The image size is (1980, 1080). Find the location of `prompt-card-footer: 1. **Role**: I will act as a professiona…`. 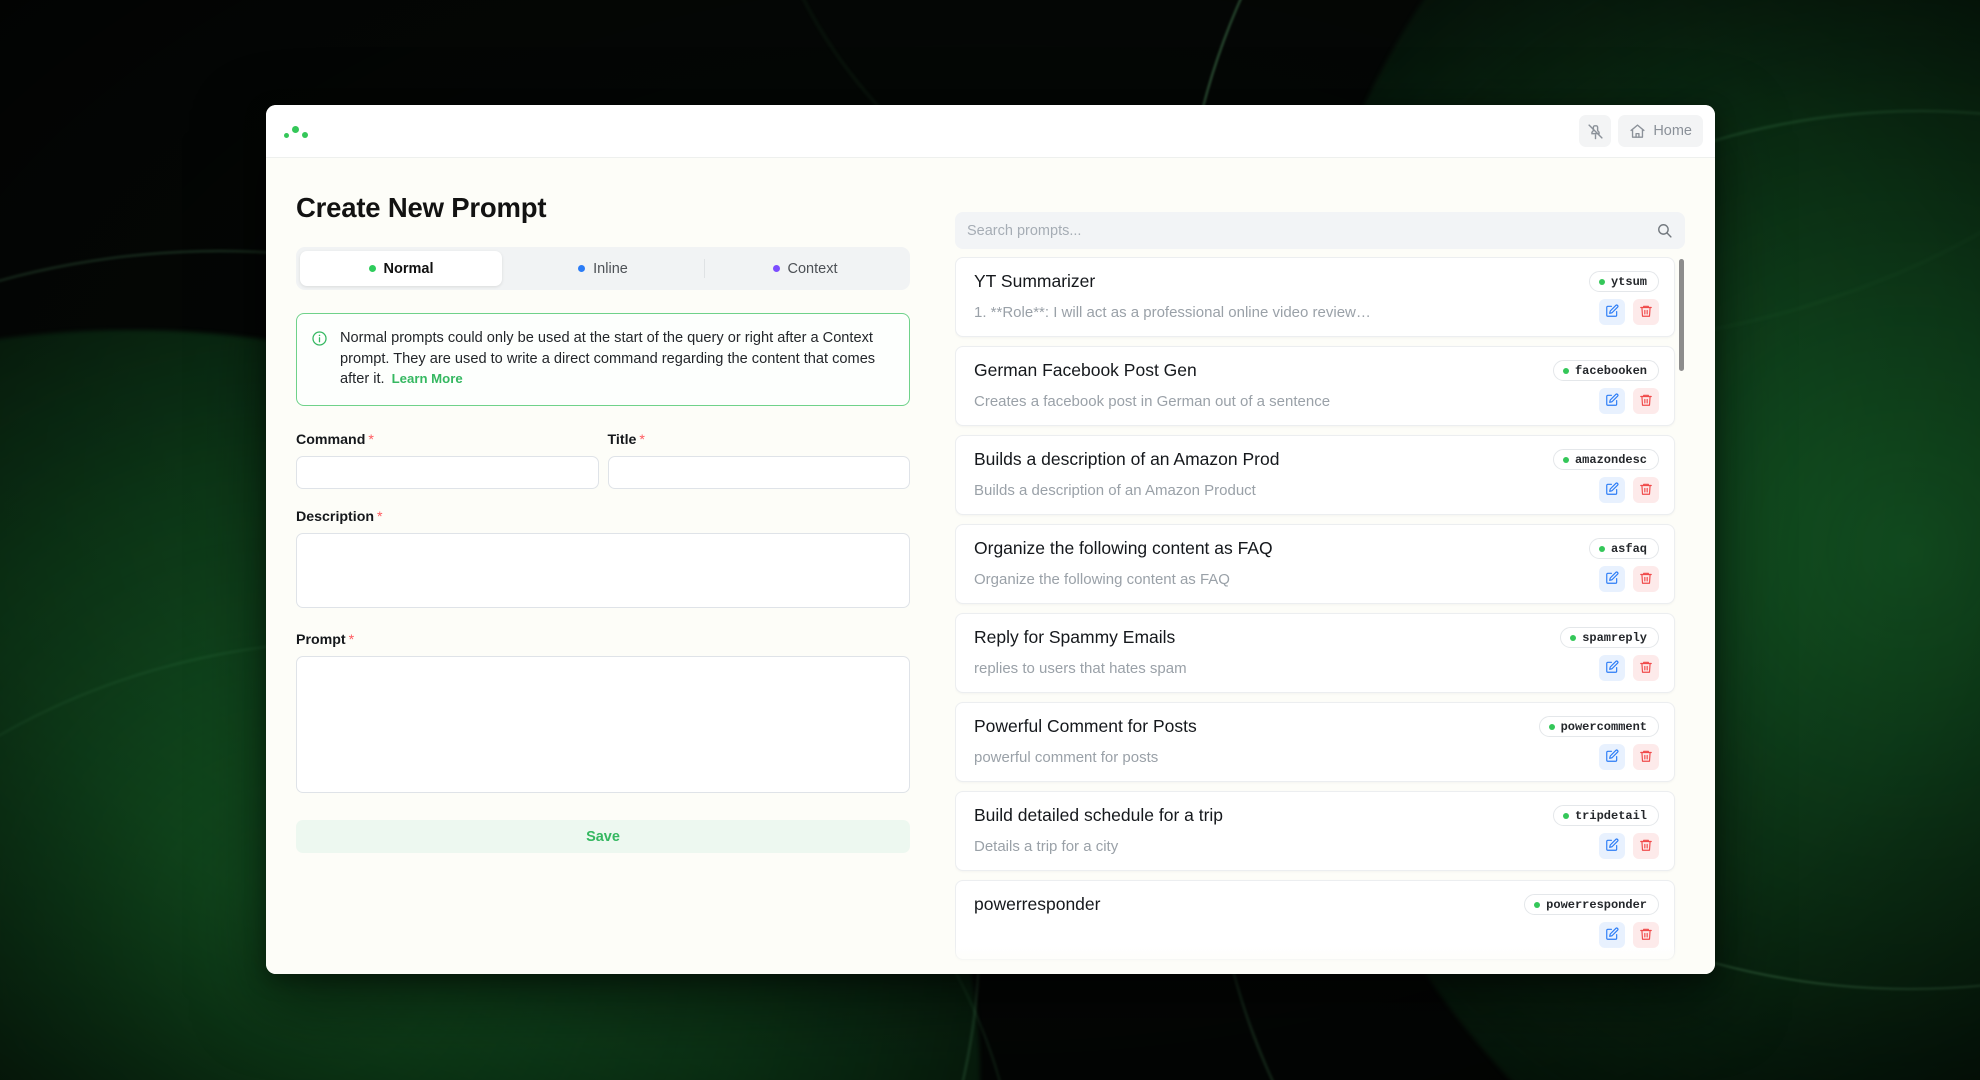

prompt-card-footer: 1. **Role**: I will act as a professiona… is located at coordinates (1316, 312).